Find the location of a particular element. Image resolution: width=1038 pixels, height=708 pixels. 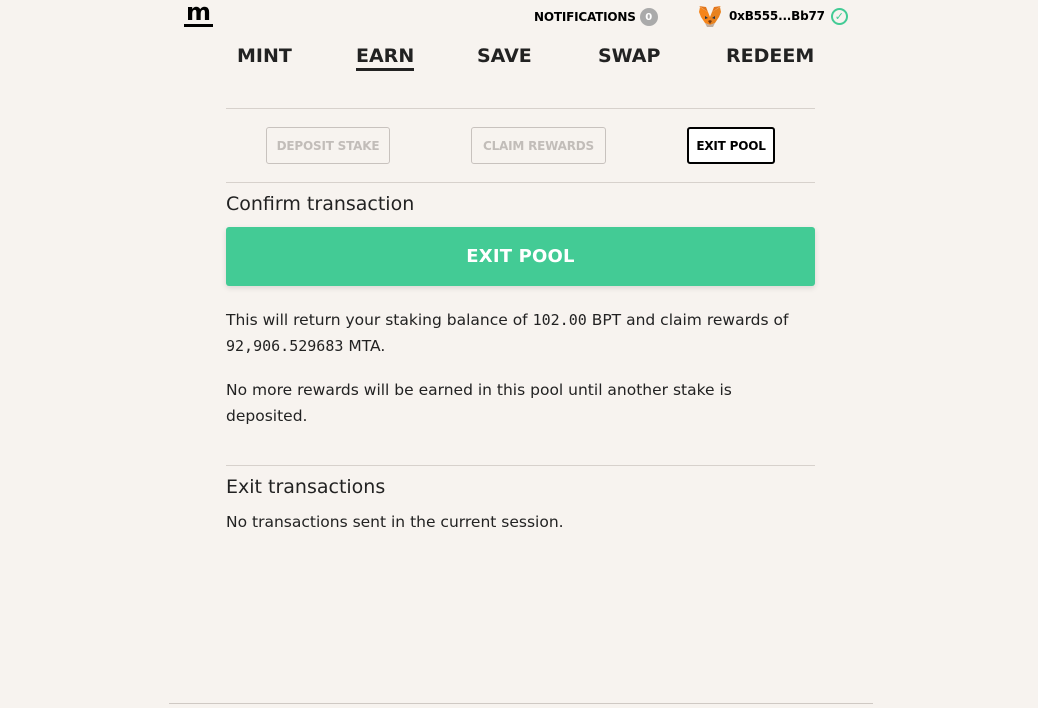

summary-prefix: This will return your staking balance of is located at coordinates (377, 320).